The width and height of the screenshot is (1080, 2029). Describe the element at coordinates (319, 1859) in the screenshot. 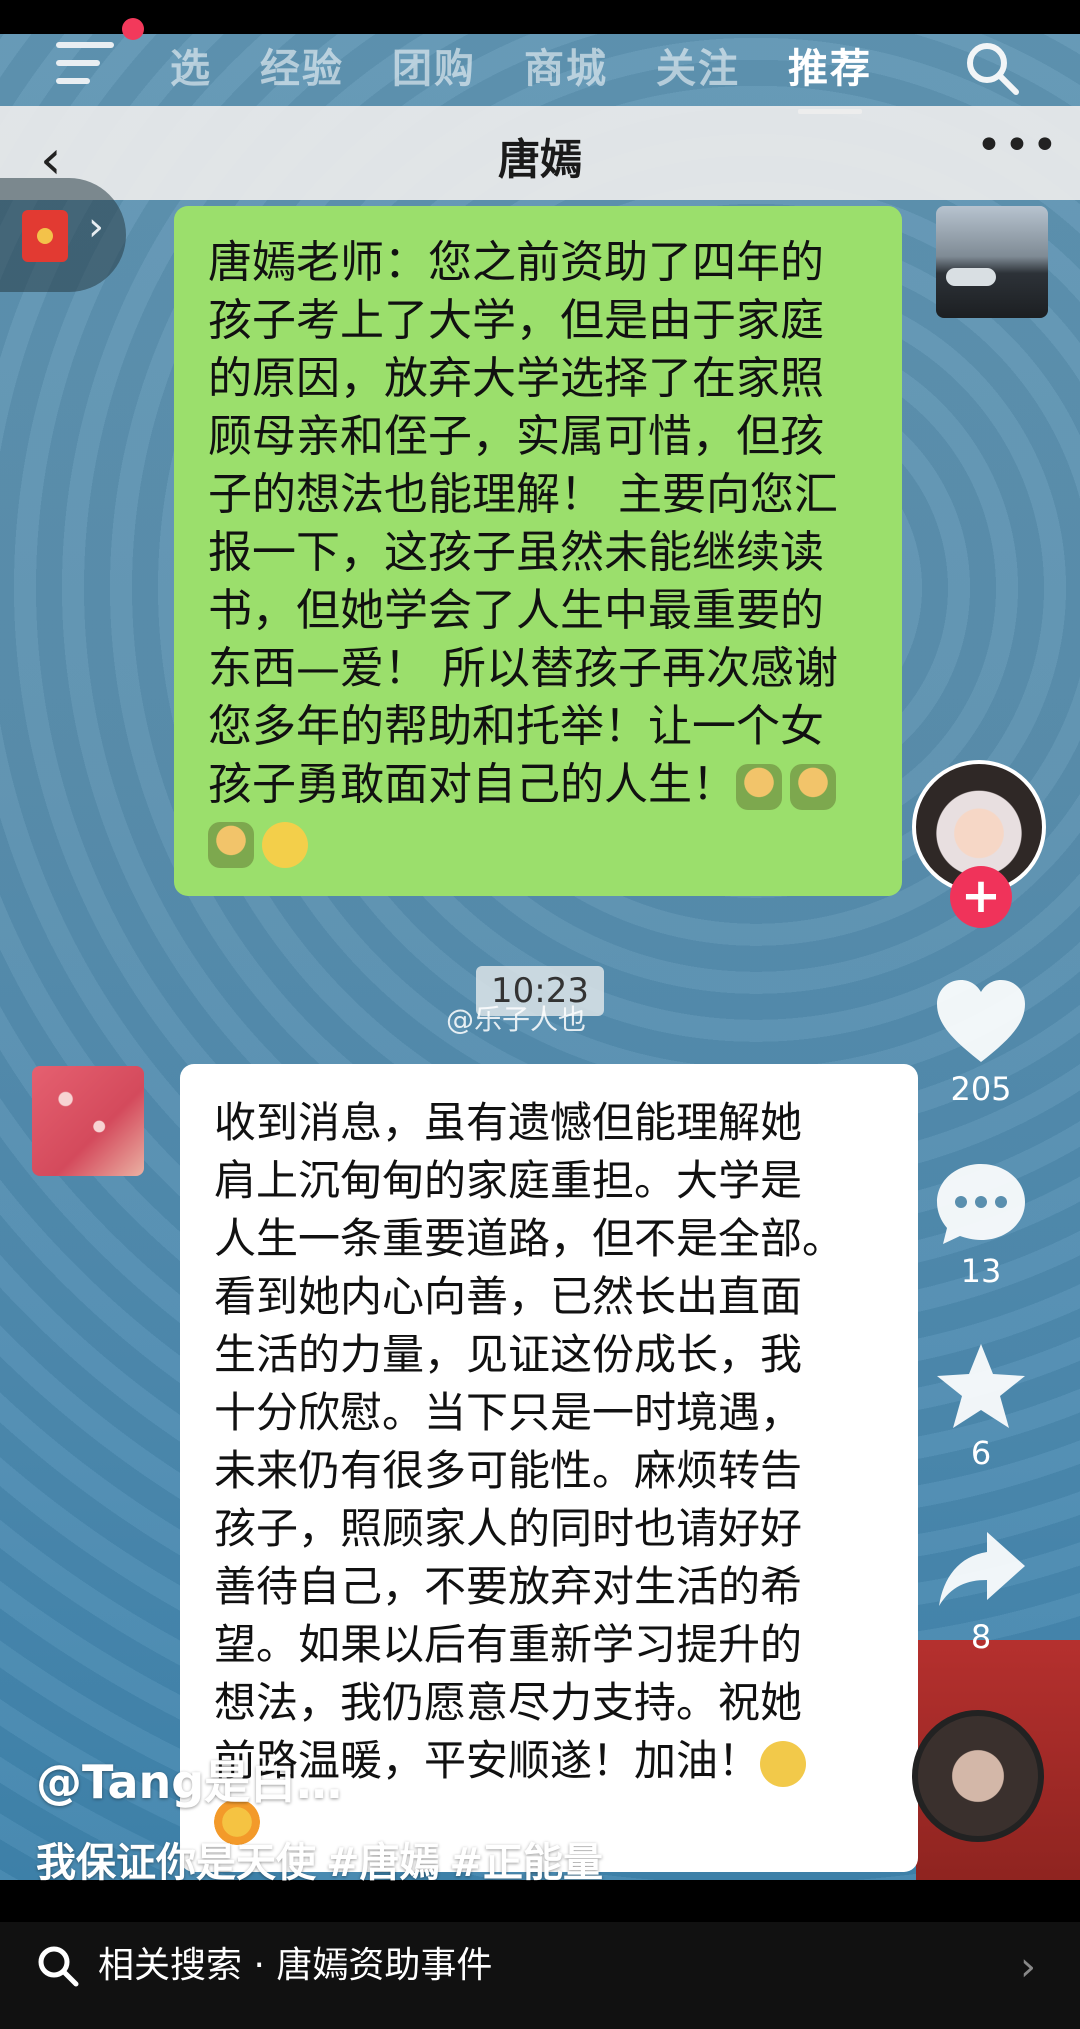

I see `post-caption: 我保证你是天使 #唐嫣 #正能量` at that location.